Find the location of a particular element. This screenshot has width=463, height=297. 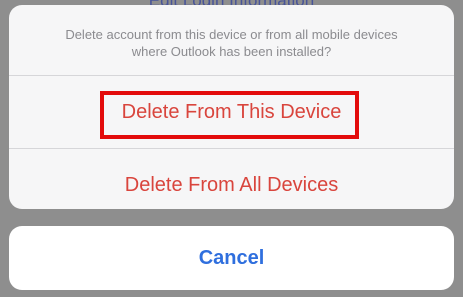

divider-middle is located at coordinates (231, 148).